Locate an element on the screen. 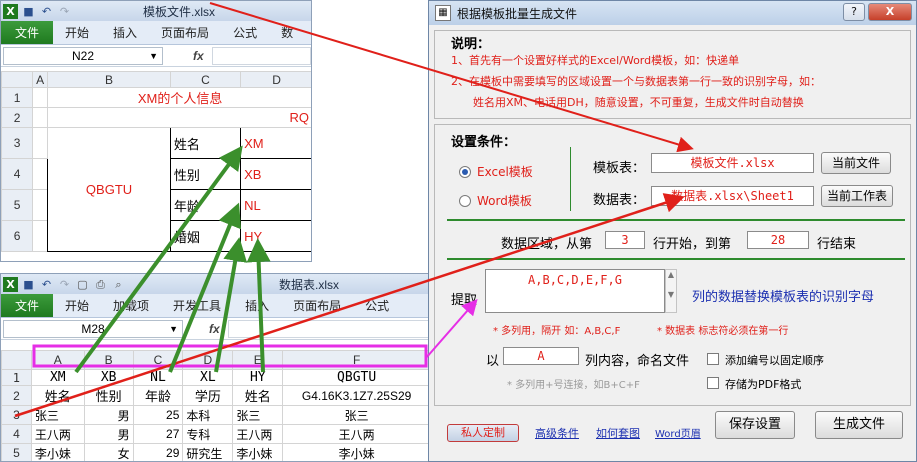  tab-developer: 开发工具 is located at coordinates (197, 305).